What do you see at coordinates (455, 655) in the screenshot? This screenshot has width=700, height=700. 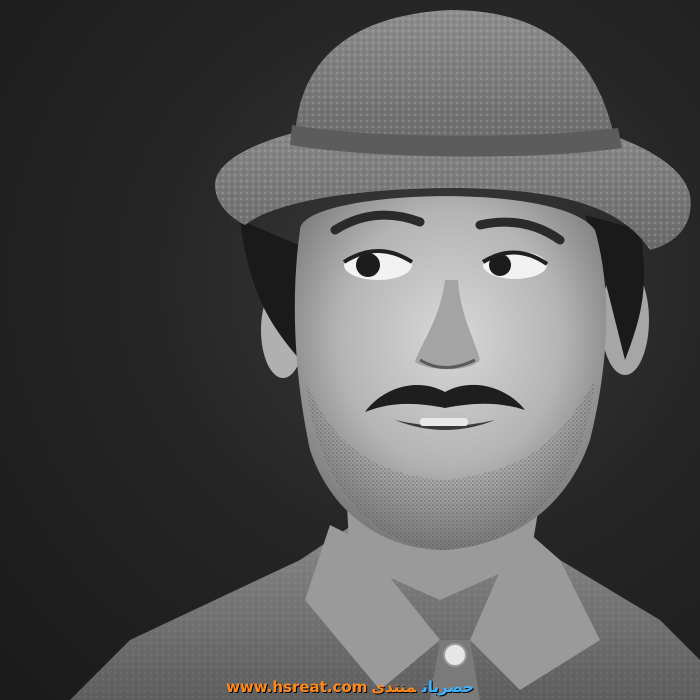 I see `shirt-button` at bounding box center [455, 655].